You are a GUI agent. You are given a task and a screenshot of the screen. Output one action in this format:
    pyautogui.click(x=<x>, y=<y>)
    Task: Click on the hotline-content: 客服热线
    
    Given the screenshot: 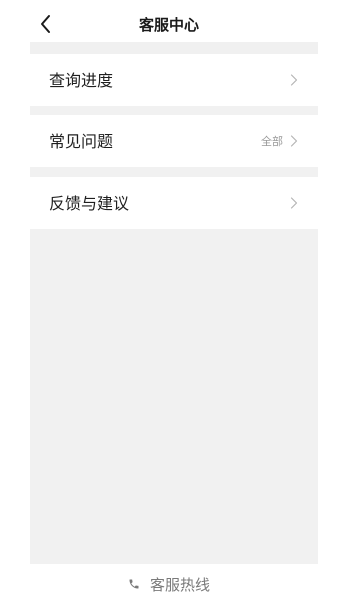 What is the action you would take?
    pyautogui.click(x=169, y=584)
    